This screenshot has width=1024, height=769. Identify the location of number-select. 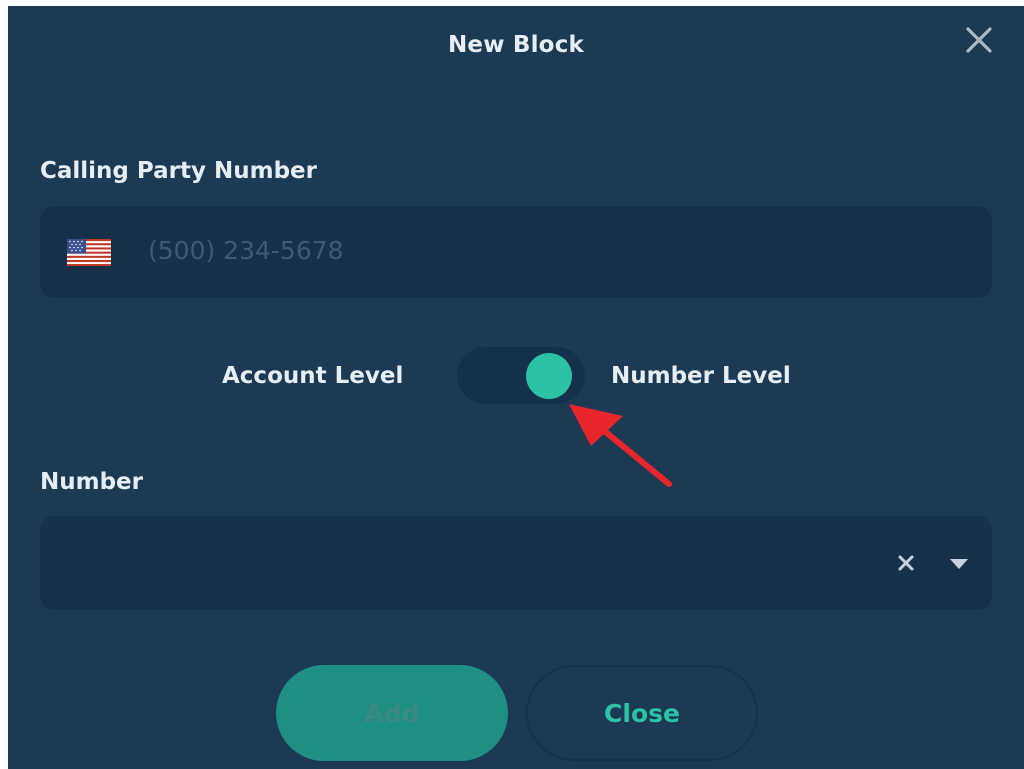
(516, 563).